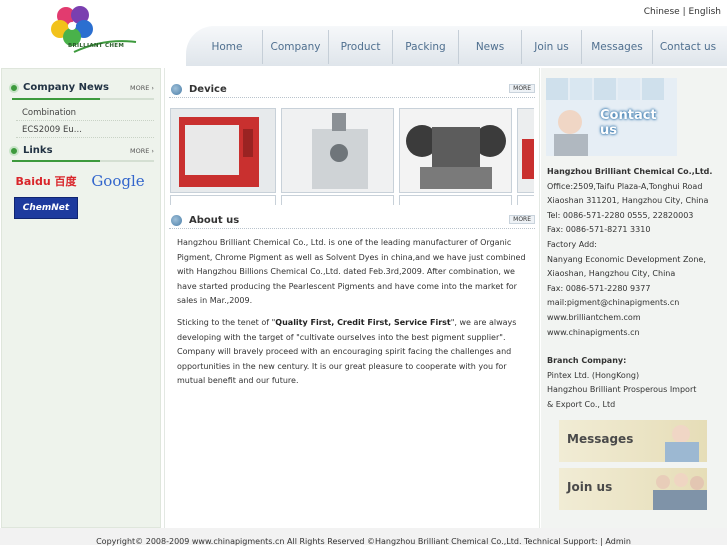 The height and width of the screenshot is (556, 727). What do you see at coordinates (600, 439) in the screenshot?
I see `messages-button-label: Messages` at bounding box center [600, 439].